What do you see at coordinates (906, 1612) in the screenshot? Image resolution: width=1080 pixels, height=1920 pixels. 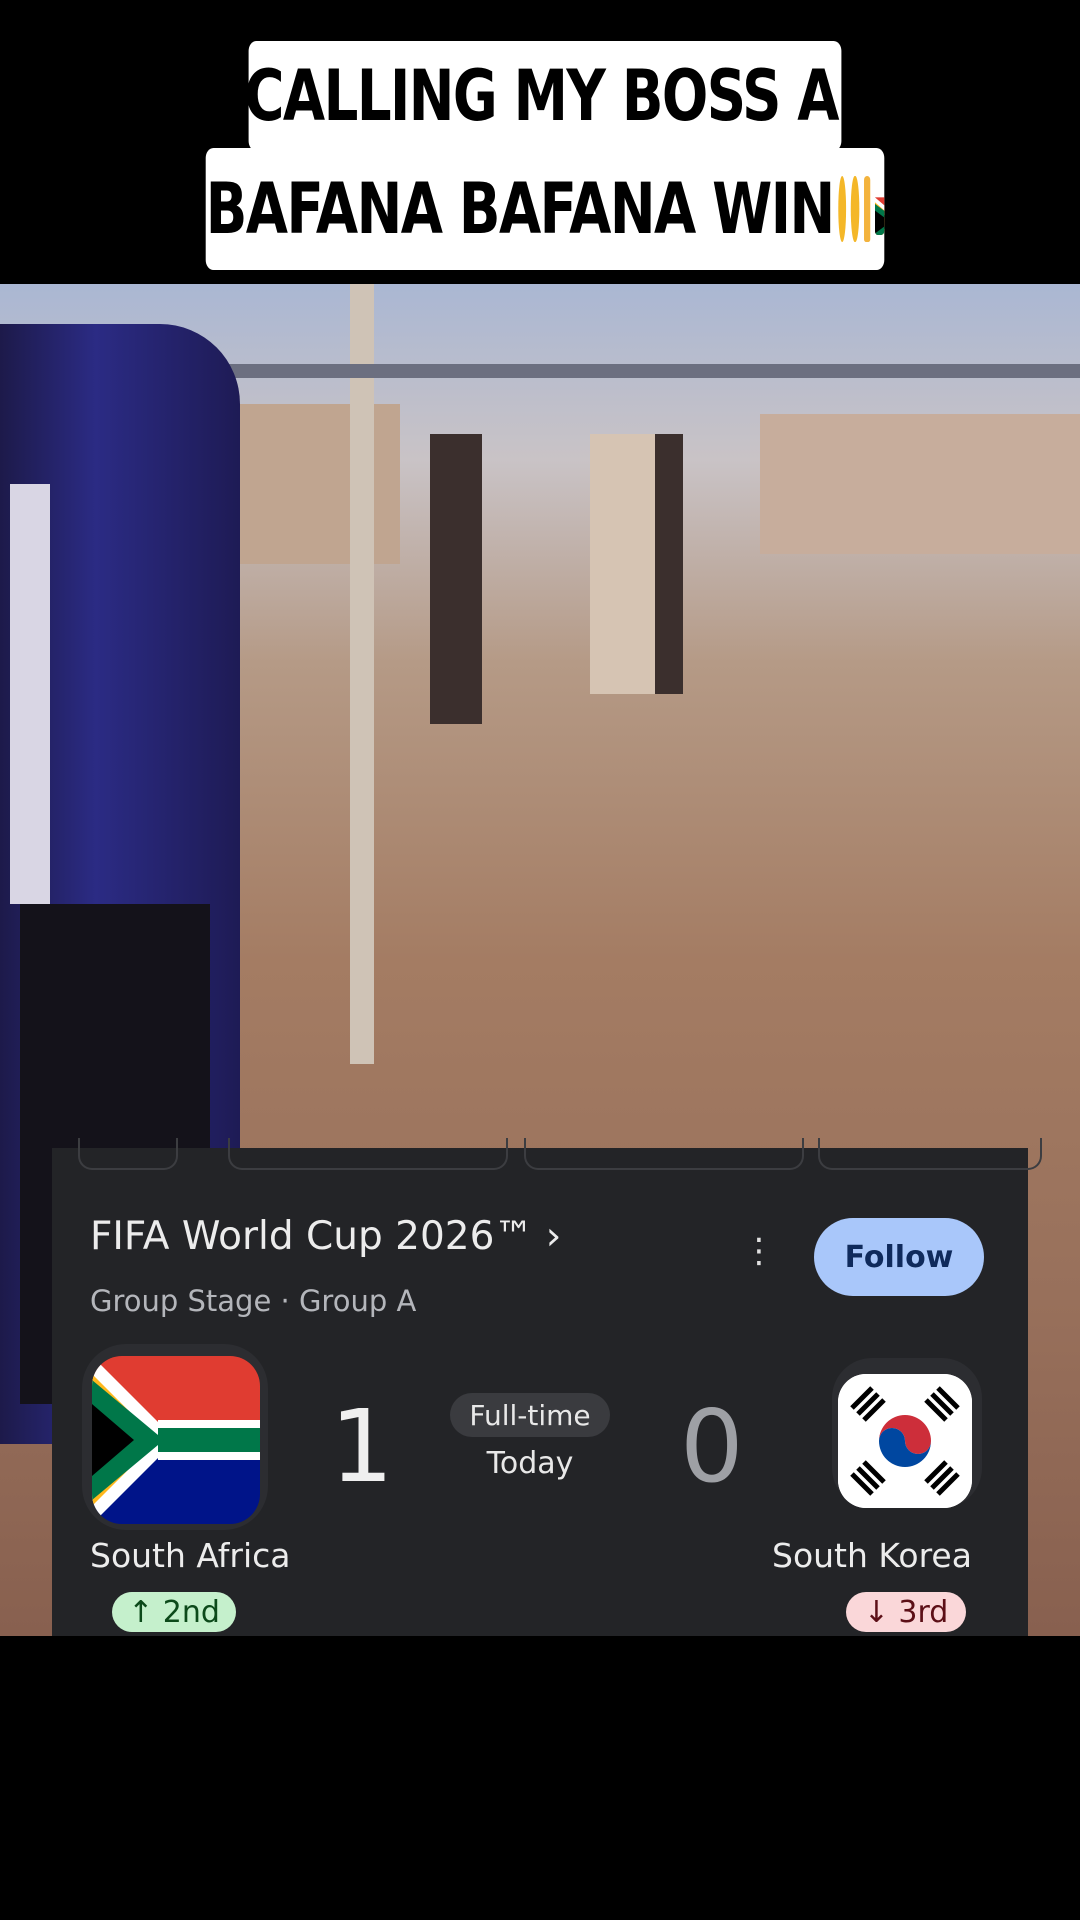 I see `away-team-rank-badge: ↓ 3rd` at bounding box center [906, 1612].